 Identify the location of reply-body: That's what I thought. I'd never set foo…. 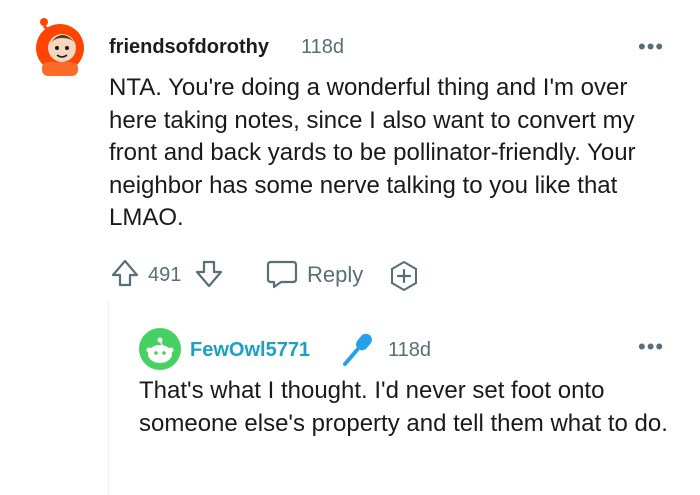
(403, 407).